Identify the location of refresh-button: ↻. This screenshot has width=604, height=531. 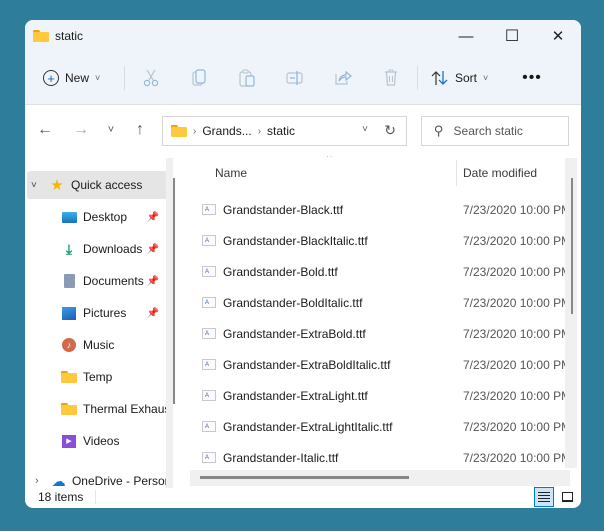
(390, 130).